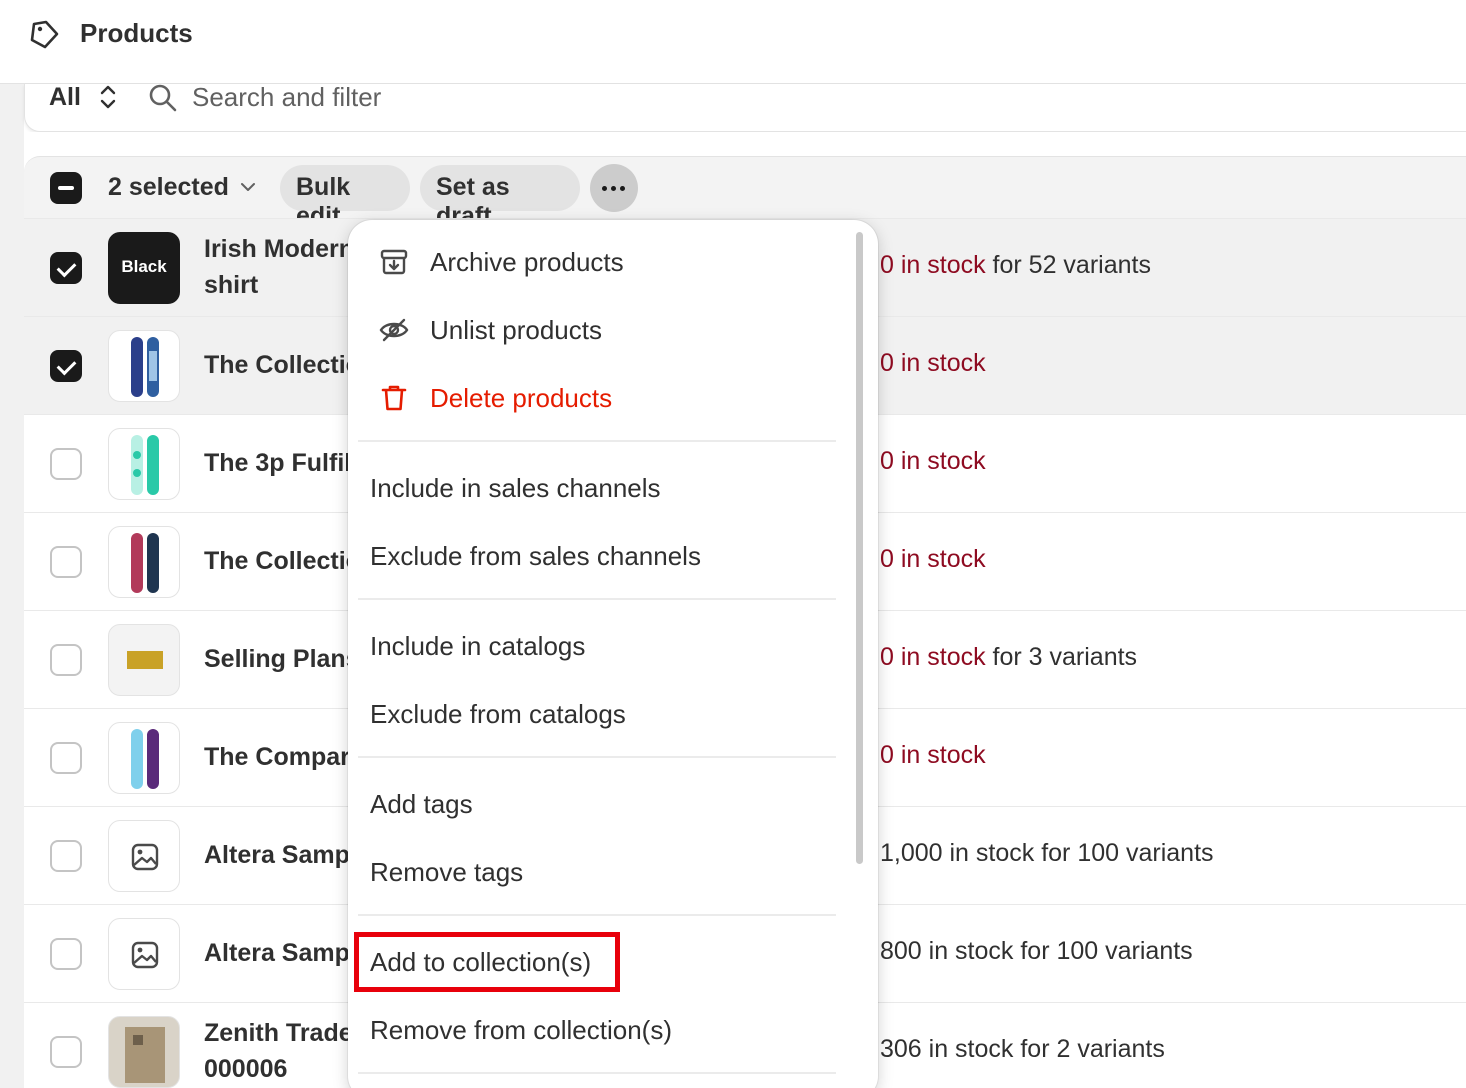 This screenshot has width=1466, height=1088. I want to click on search-icon, so click(163, 98).